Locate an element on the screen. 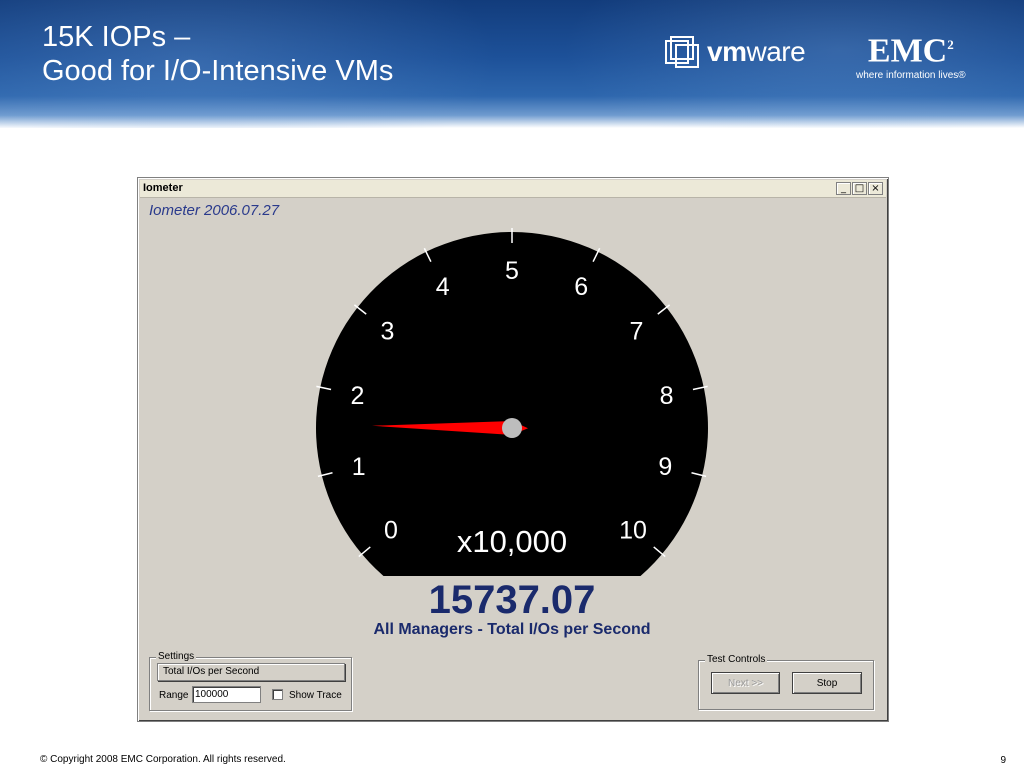  range-label: Range is located at coordinates (174, 695).